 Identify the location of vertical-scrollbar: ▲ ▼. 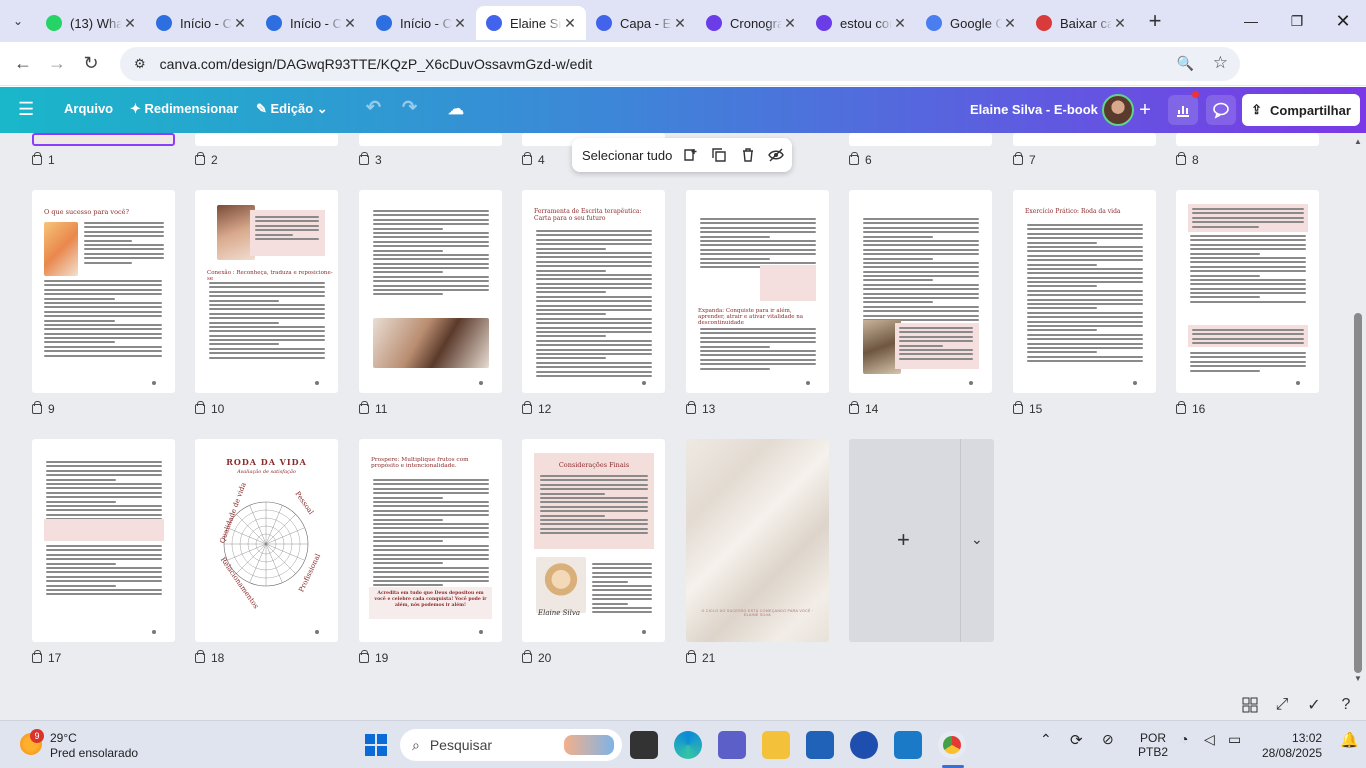
(1358, 426).